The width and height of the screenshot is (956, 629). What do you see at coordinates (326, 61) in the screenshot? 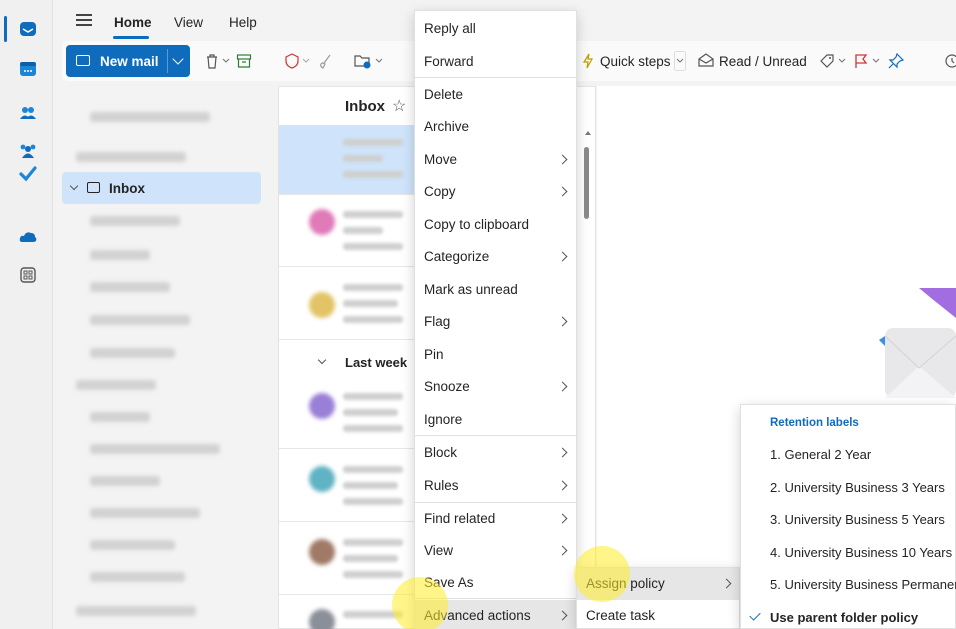
I see `sweep-icon` at bounding box center [326, 61].